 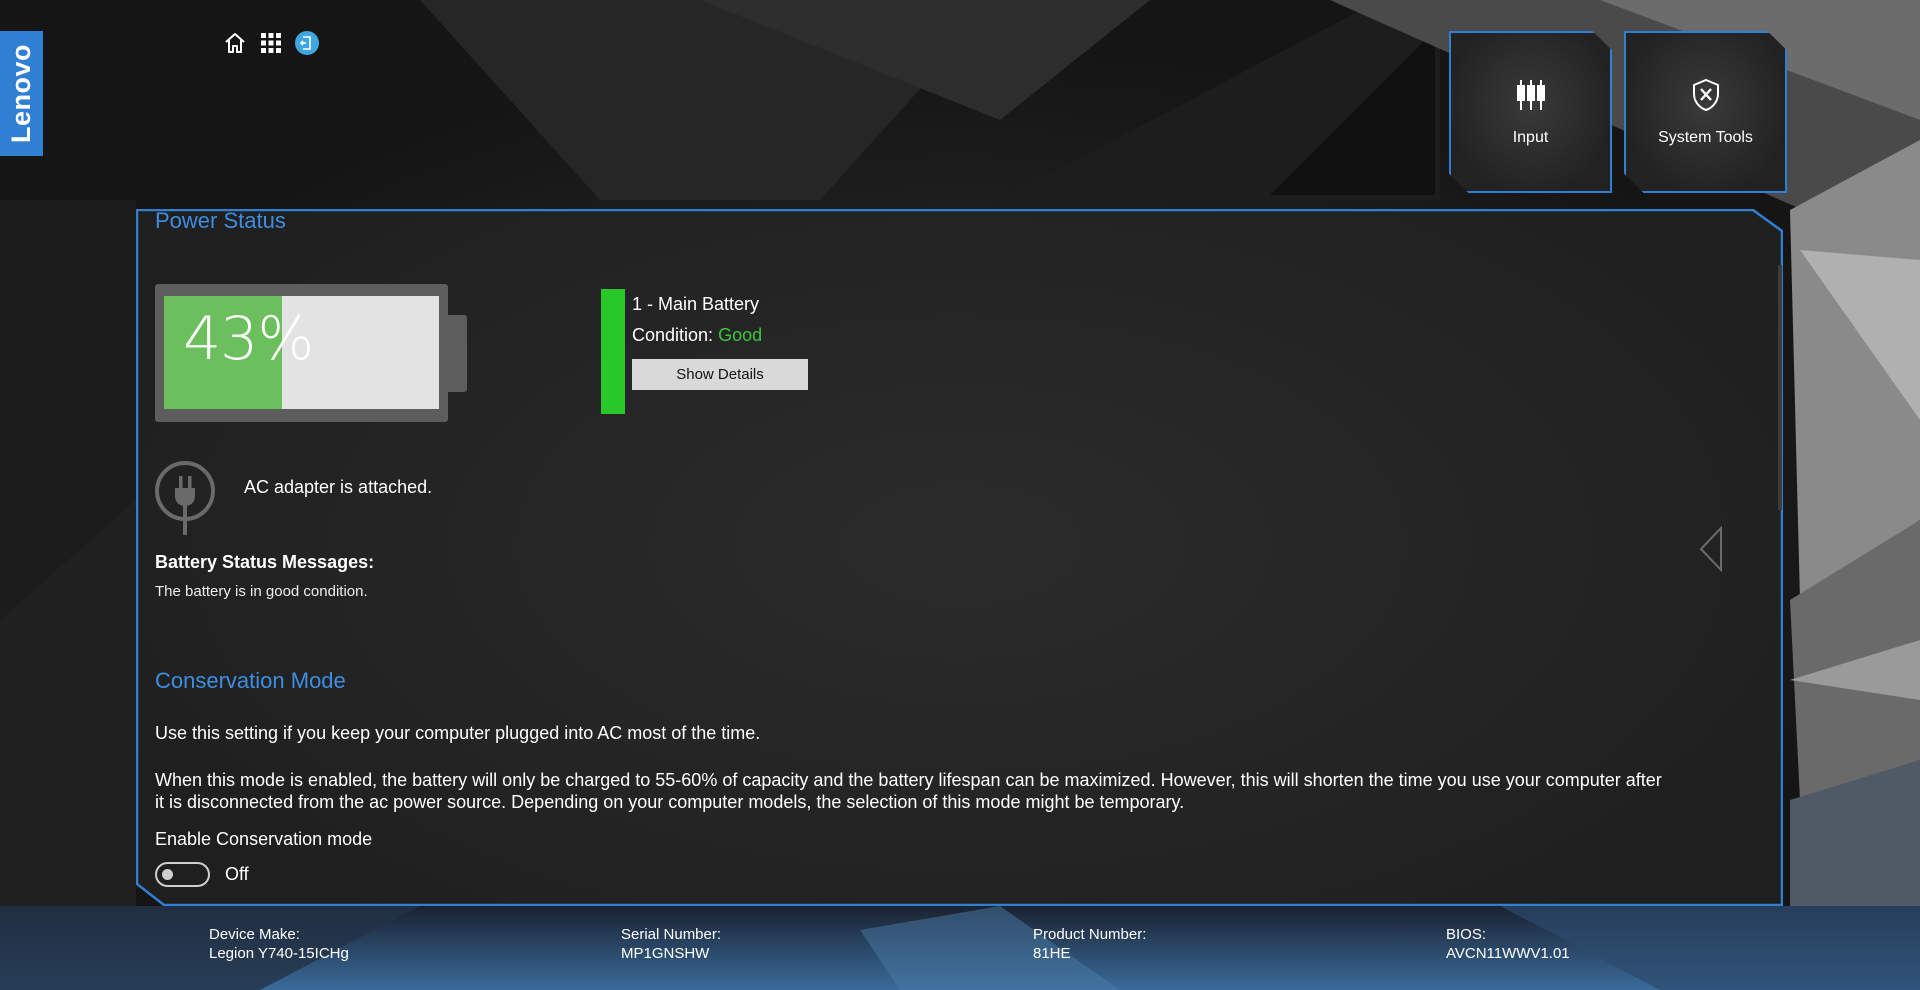 I want to click on exit-icon, so click(x=307, y=43).